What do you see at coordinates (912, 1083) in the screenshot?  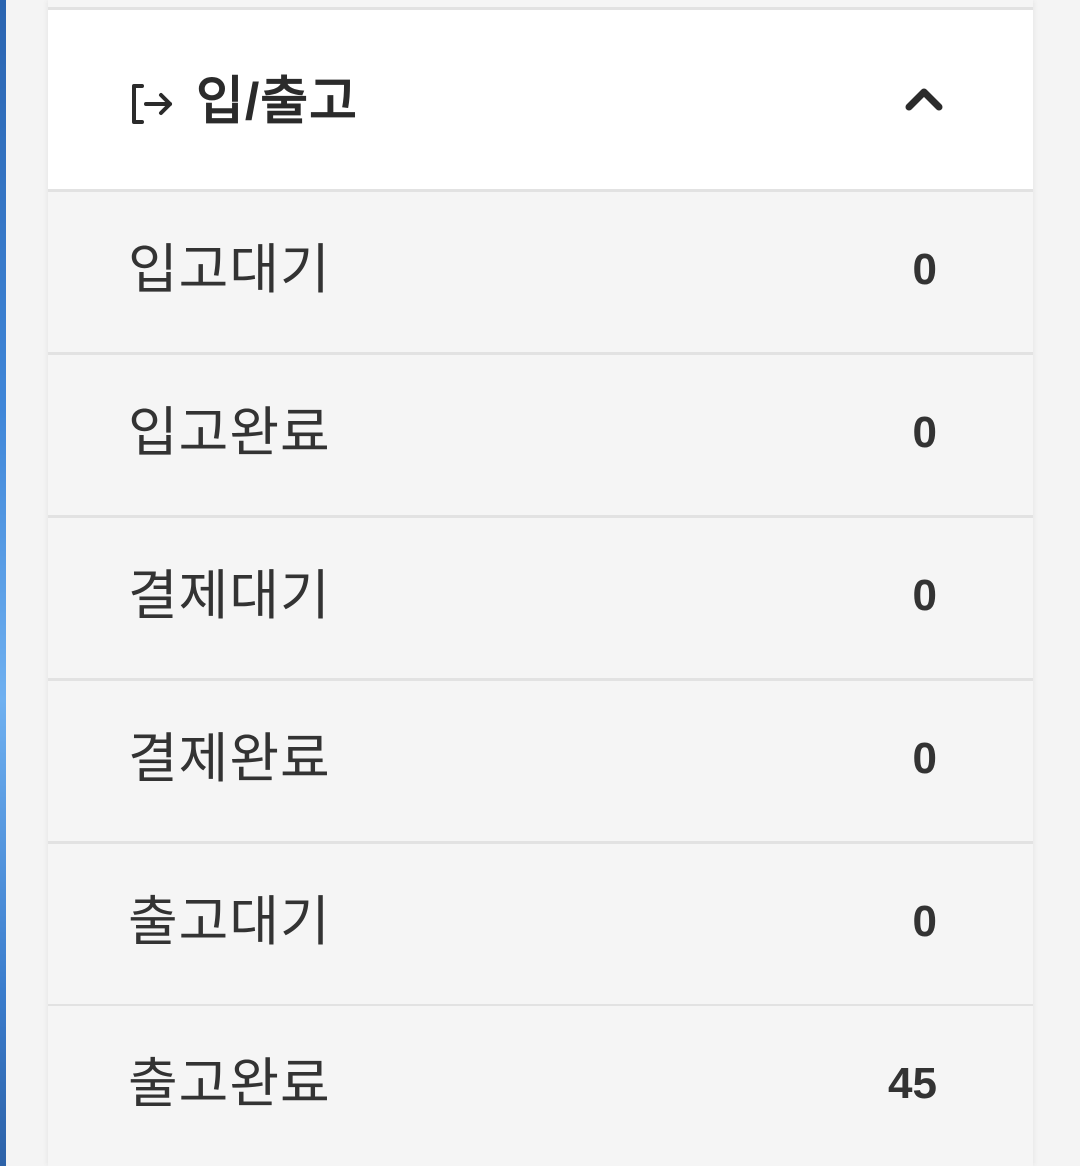 I see `menu-item-count: 45` at bounding box center [912, 1083].